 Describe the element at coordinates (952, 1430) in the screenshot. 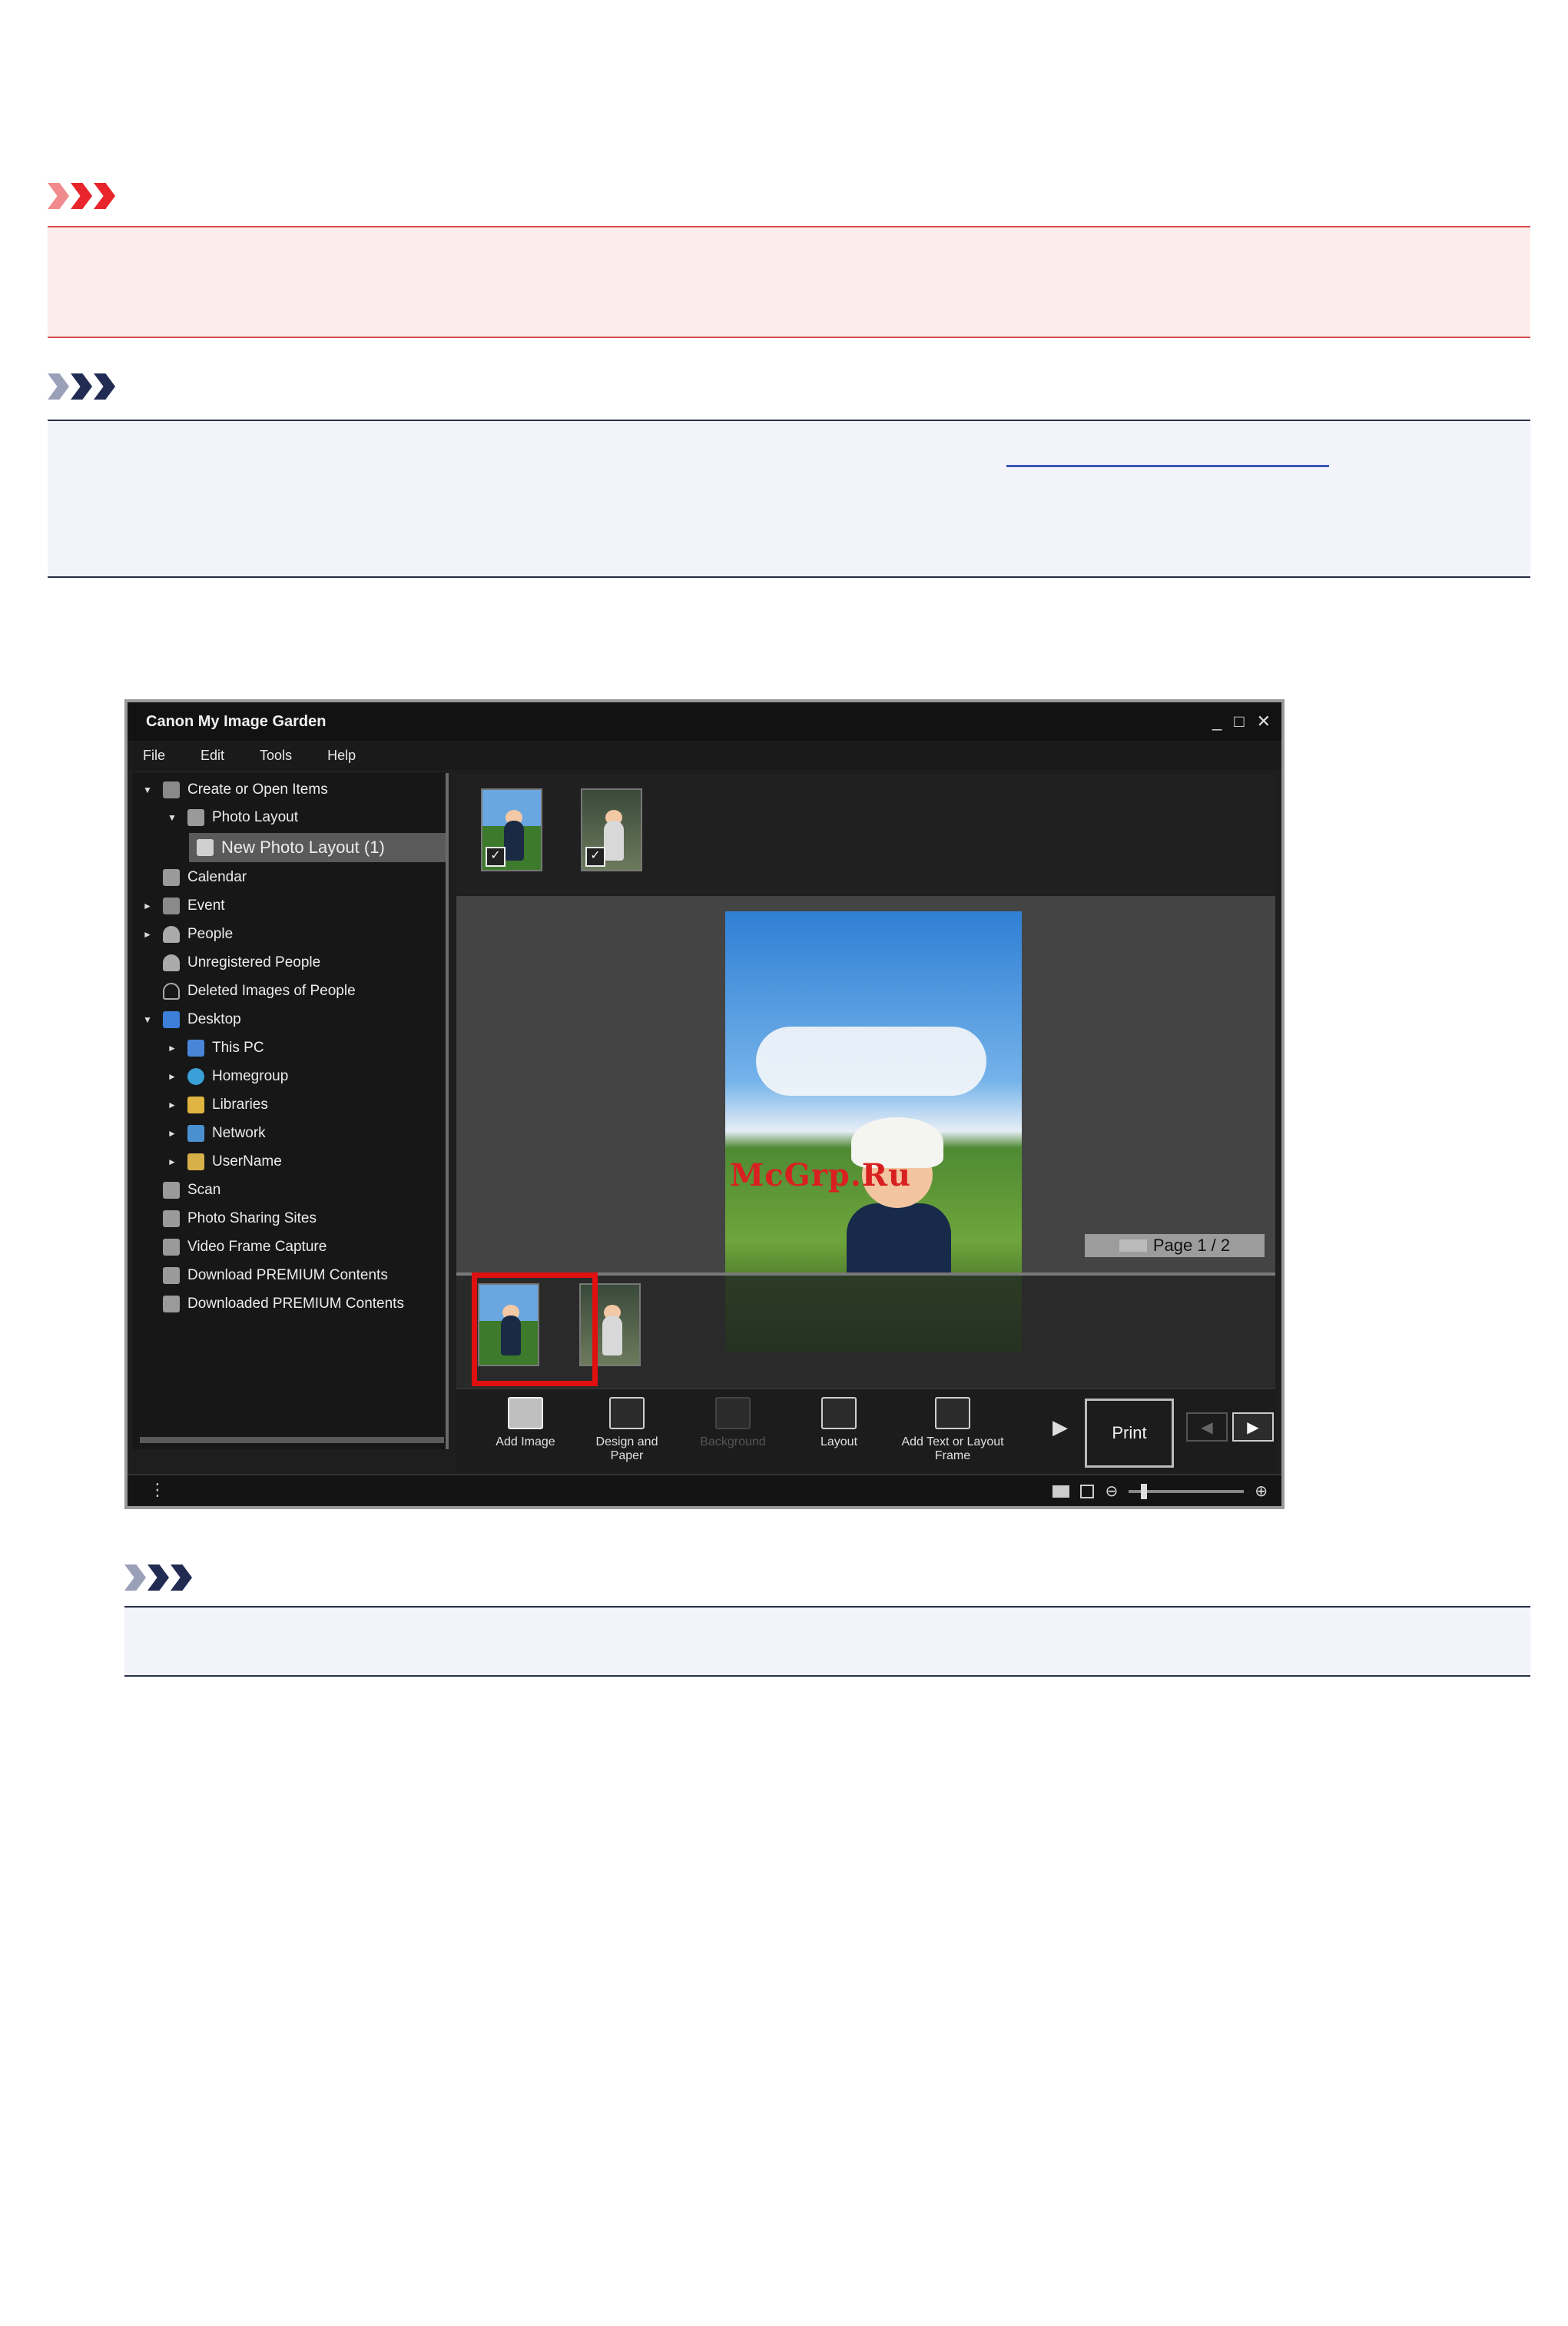

I see `add-text-button: Add Text or Layout Frame` at that location.